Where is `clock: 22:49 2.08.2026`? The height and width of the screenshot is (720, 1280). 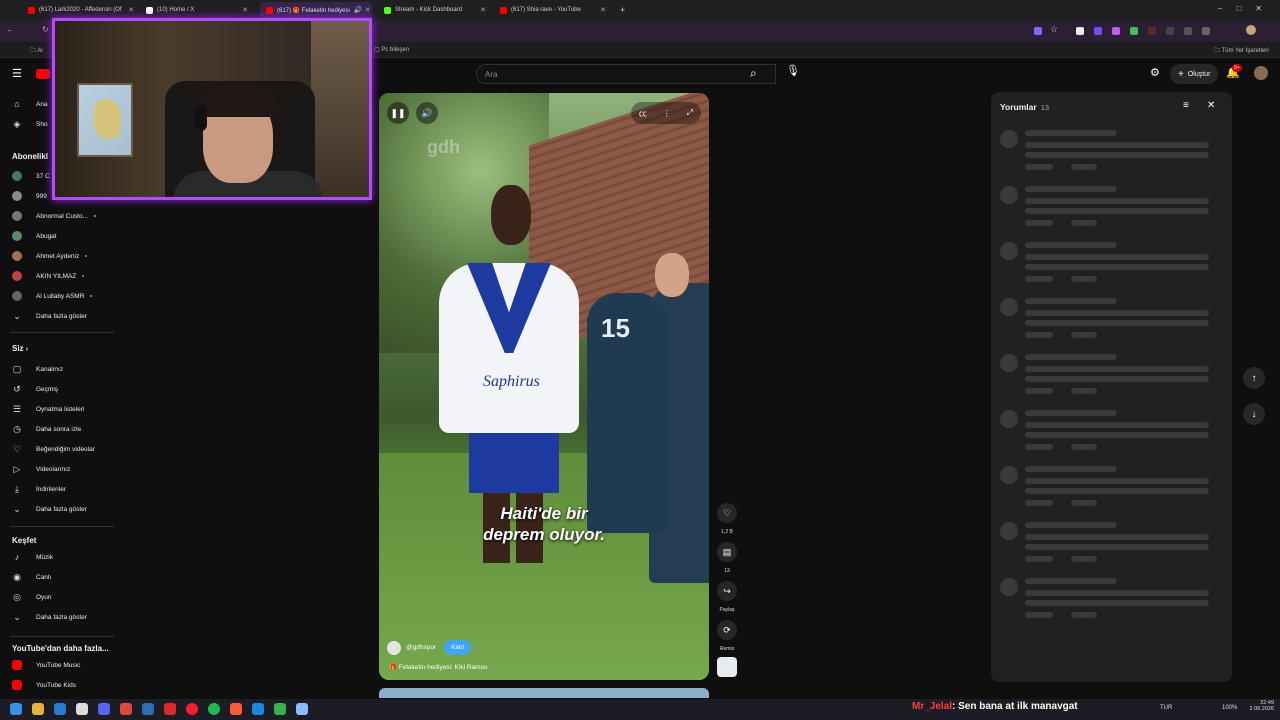 clock: 22:49 2.08.2026 is located at coordinates (1259, 706).